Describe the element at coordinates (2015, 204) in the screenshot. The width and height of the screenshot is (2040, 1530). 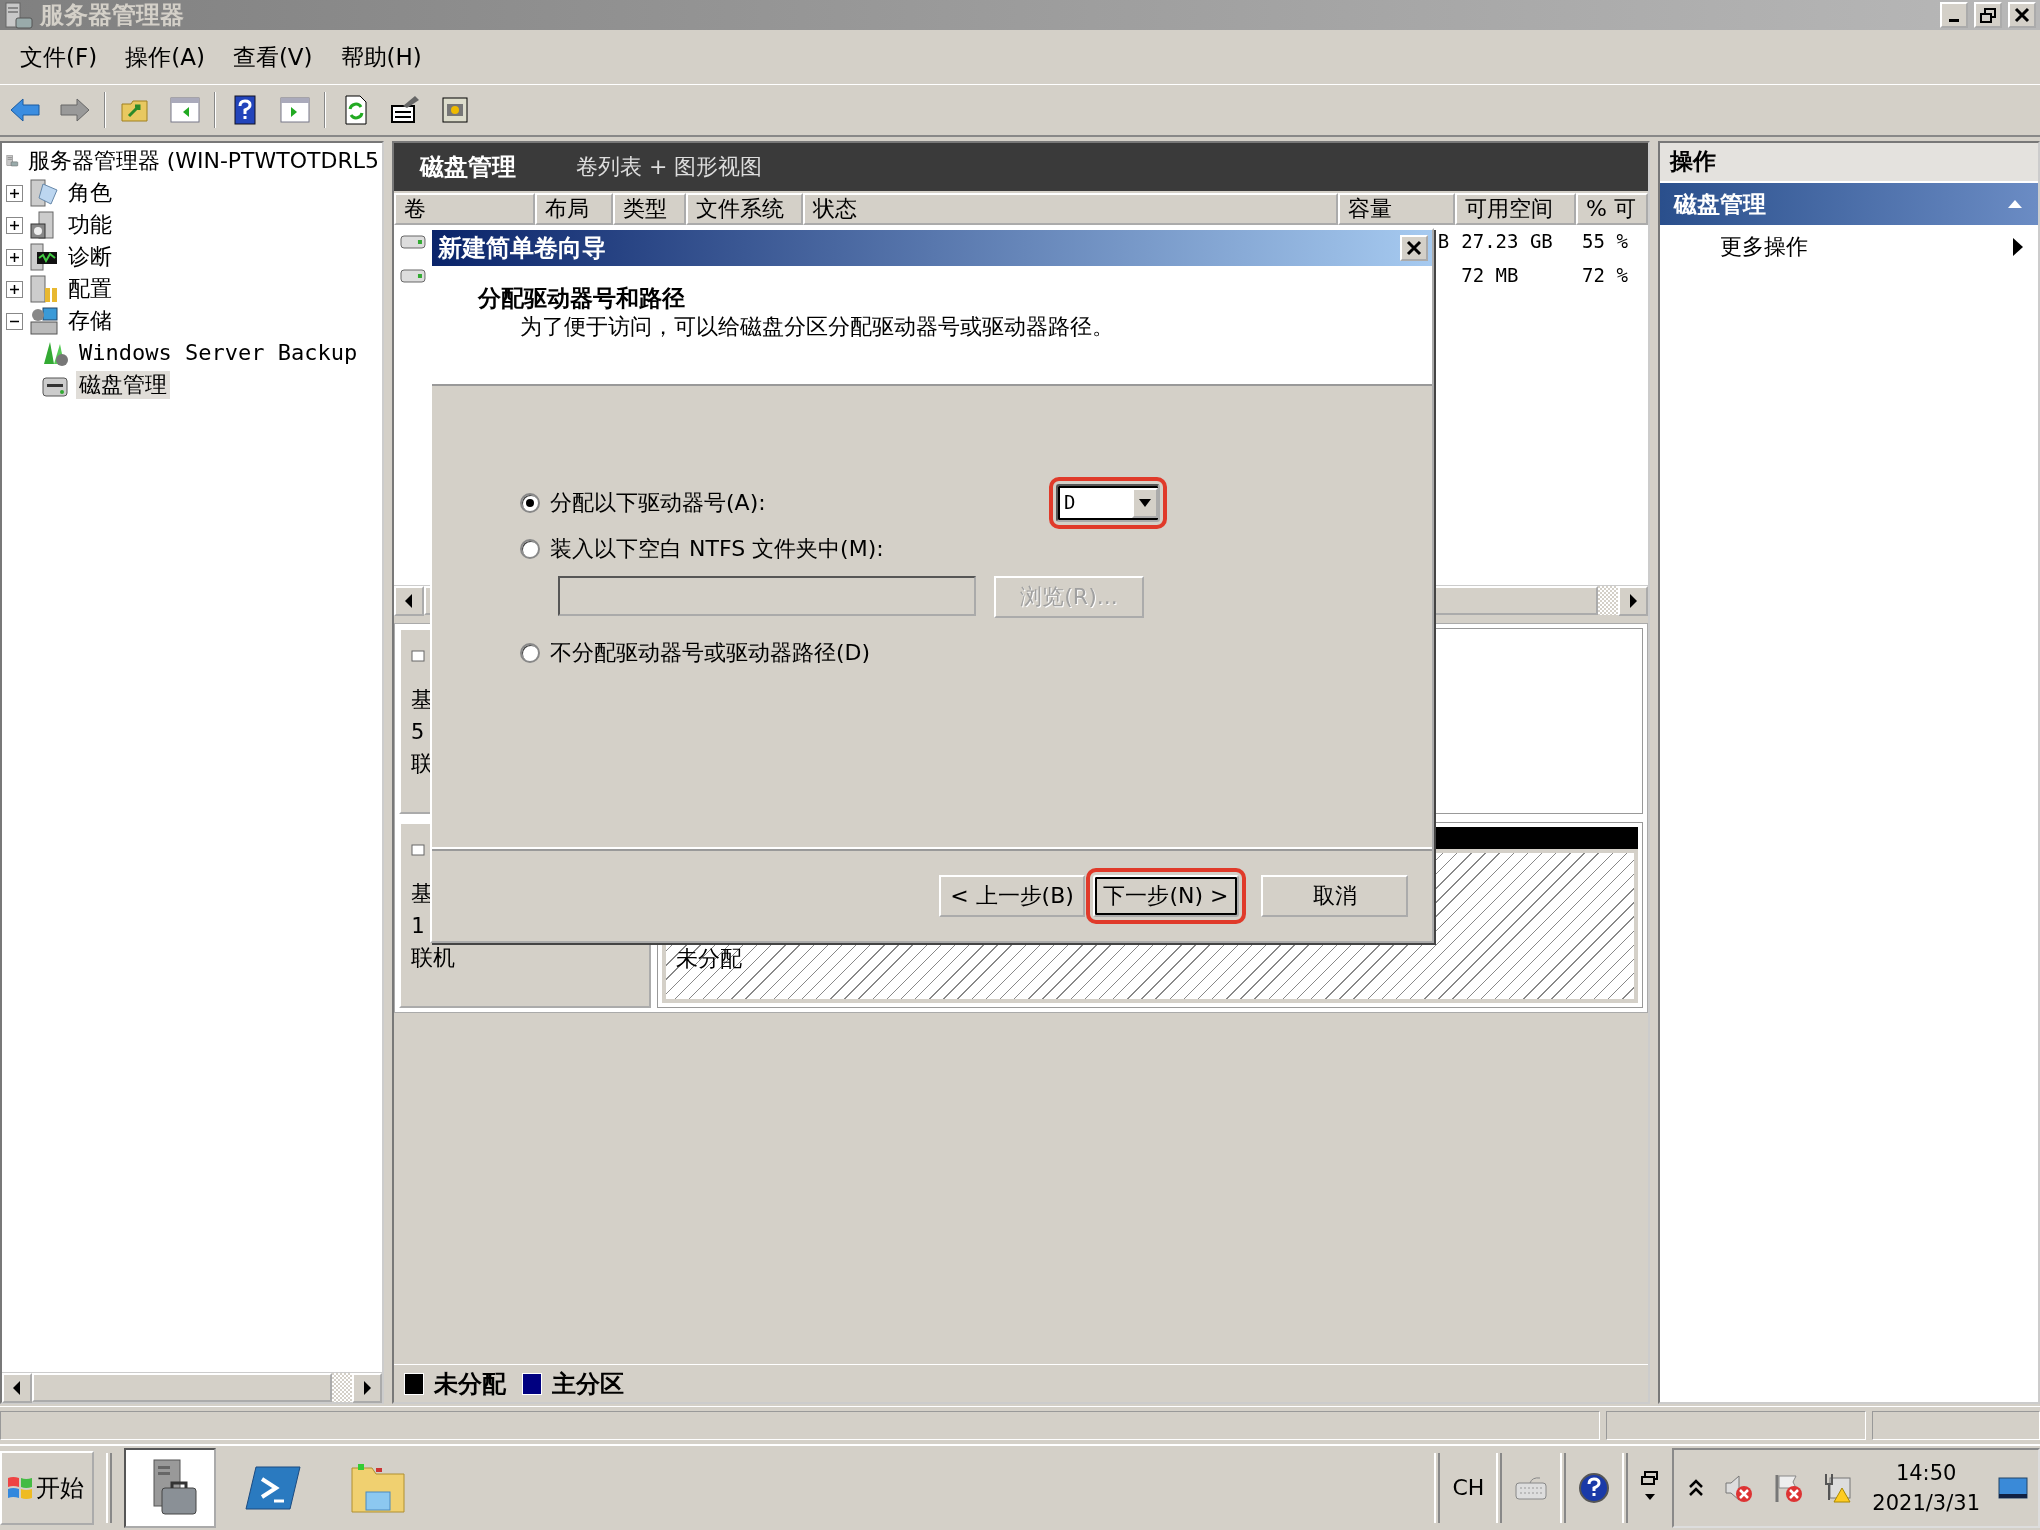
I see `collapse-icon` at that location.